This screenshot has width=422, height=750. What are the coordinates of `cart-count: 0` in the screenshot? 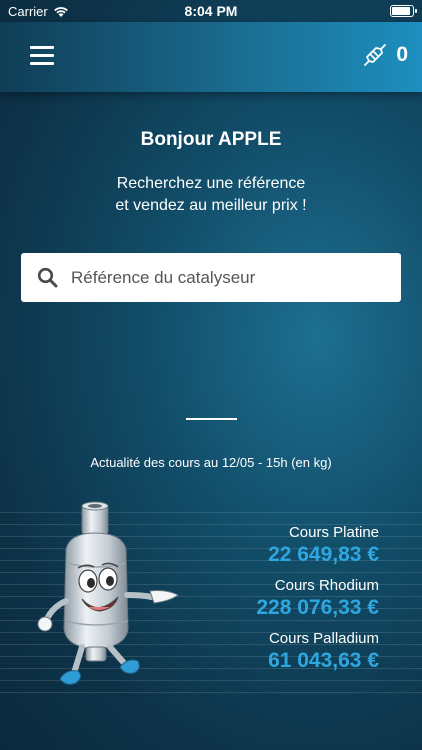 It's located at (402, 54).